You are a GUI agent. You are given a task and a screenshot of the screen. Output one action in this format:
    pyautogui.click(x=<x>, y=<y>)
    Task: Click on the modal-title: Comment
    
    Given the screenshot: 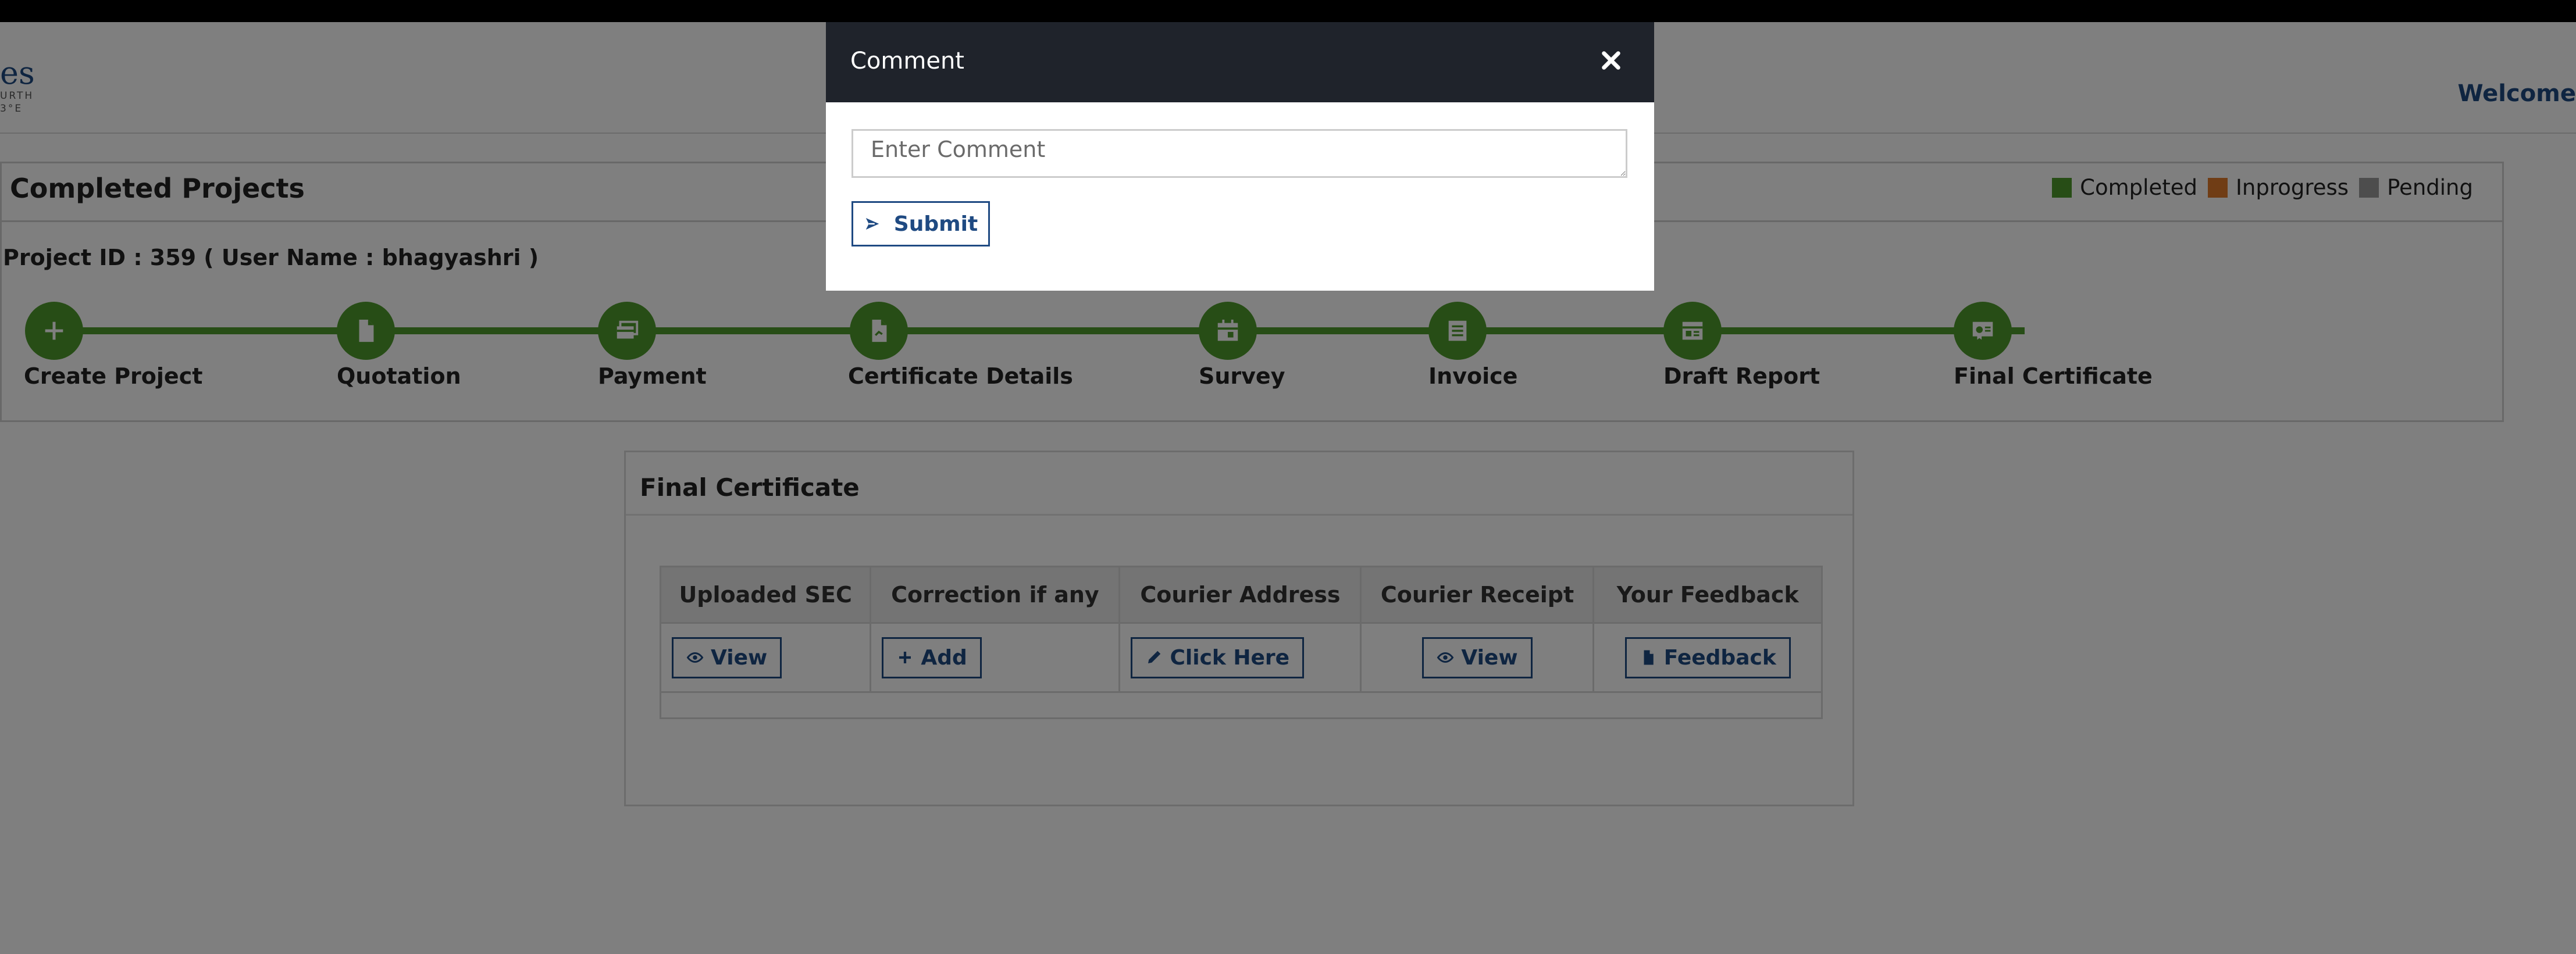 What is the action you would take?
    pyautogui.click(x=907, y=61)
    